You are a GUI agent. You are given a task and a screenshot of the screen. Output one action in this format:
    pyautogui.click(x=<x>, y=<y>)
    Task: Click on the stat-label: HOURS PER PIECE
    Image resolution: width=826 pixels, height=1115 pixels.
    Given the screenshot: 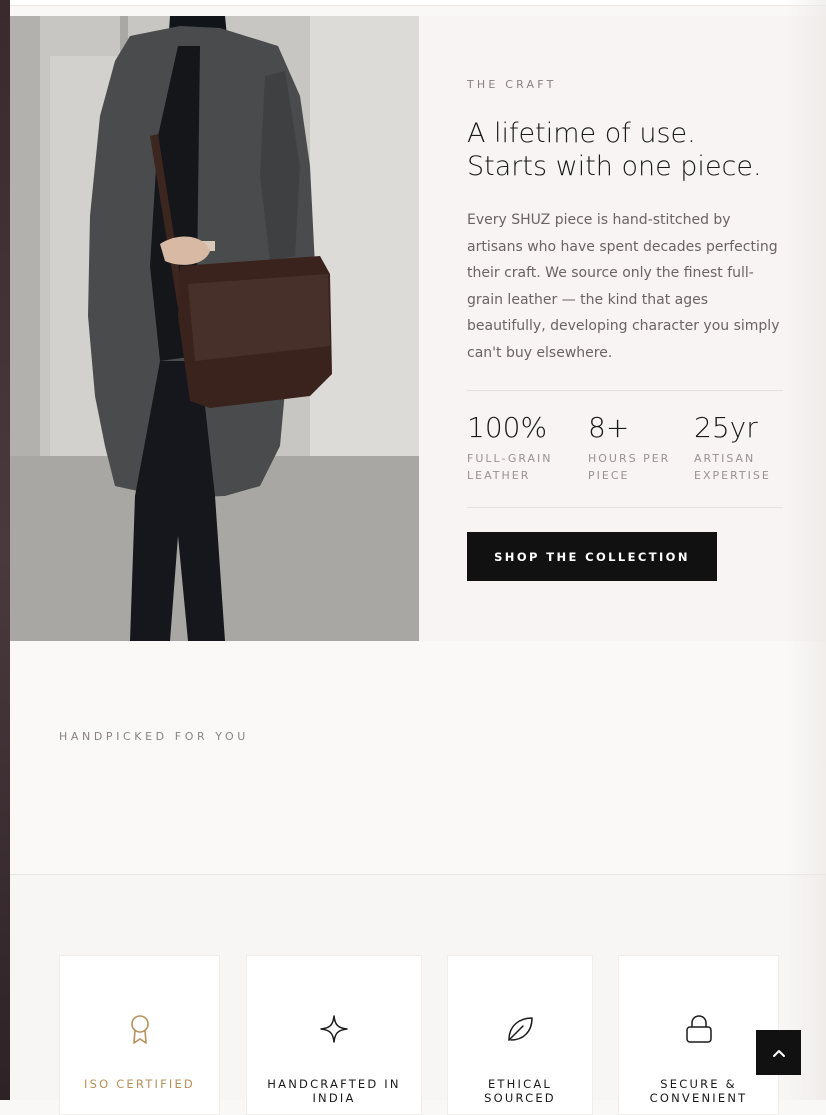 What is the action you would take?
    pyautogui.click(x=629, y=467)
    